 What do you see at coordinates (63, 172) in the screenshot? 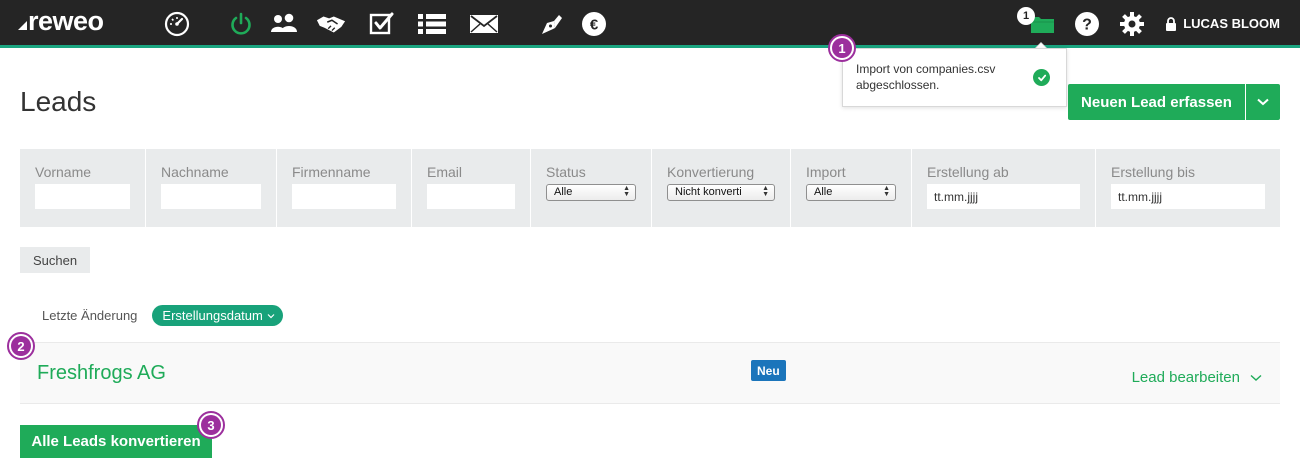
I see `vorname-label: Vorname` at bounding box center [63, 172].